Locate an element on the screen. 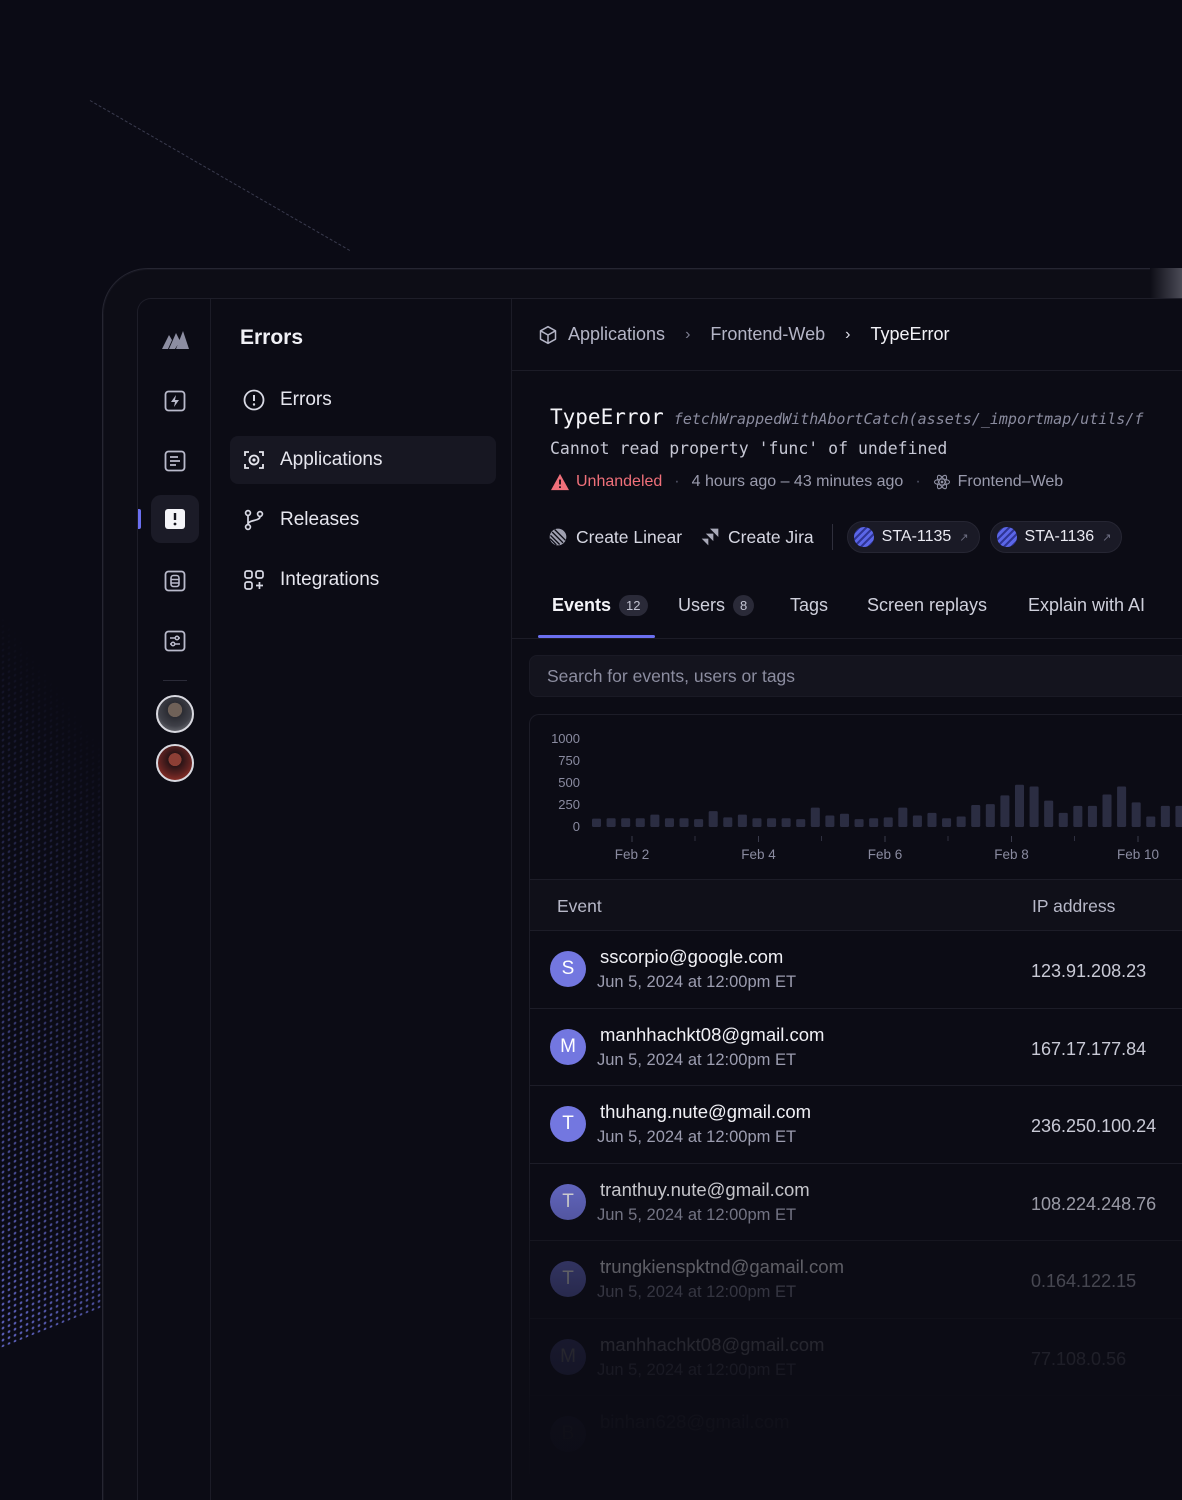 Image resolution: width=1182 pixels, height=1500 pixels. linked-issue-pill: STA-1135 ↗ is located at coordinates (913, 537).